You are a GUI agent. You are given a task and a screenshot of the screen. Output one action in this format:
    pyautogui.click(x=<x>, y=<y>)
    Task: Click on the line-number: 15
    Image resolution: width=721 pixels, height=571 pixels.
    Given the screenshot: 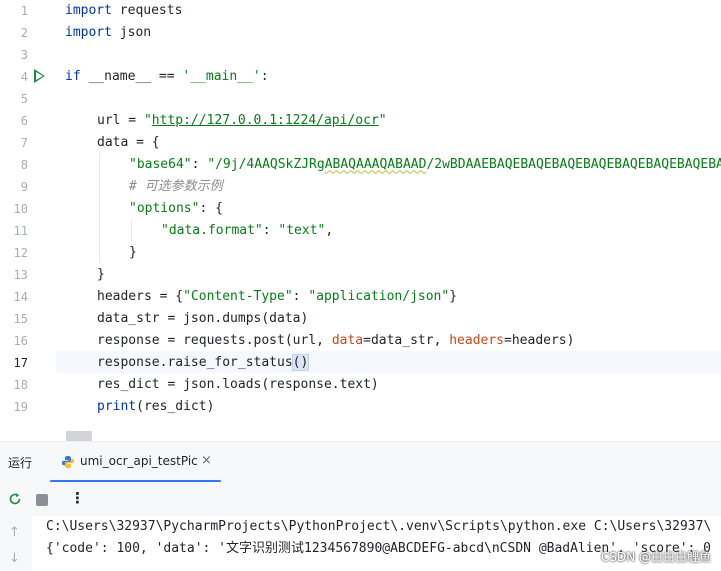 What is the action you would take?
    pyautogui.click(x=20, y=319)
    